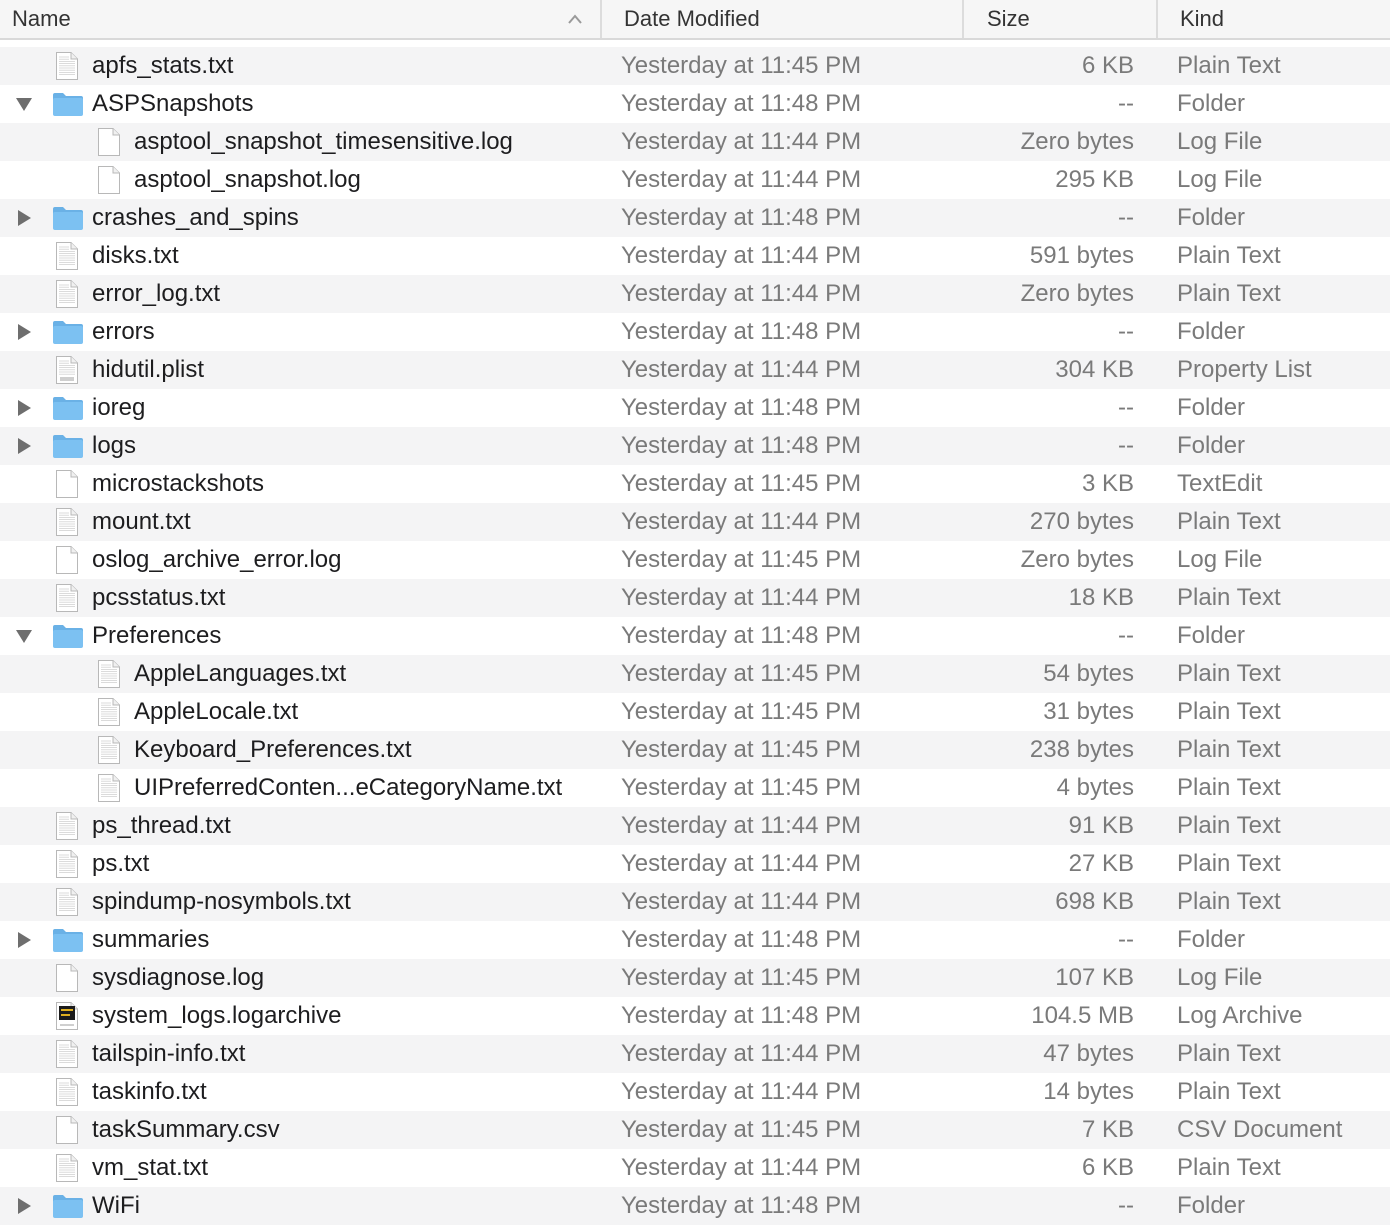  What do you see at coordinates (273, 750) in the screenshot?
I see `file-name: Keyboard_Preferences.txt` at bounding box center [273, 750].